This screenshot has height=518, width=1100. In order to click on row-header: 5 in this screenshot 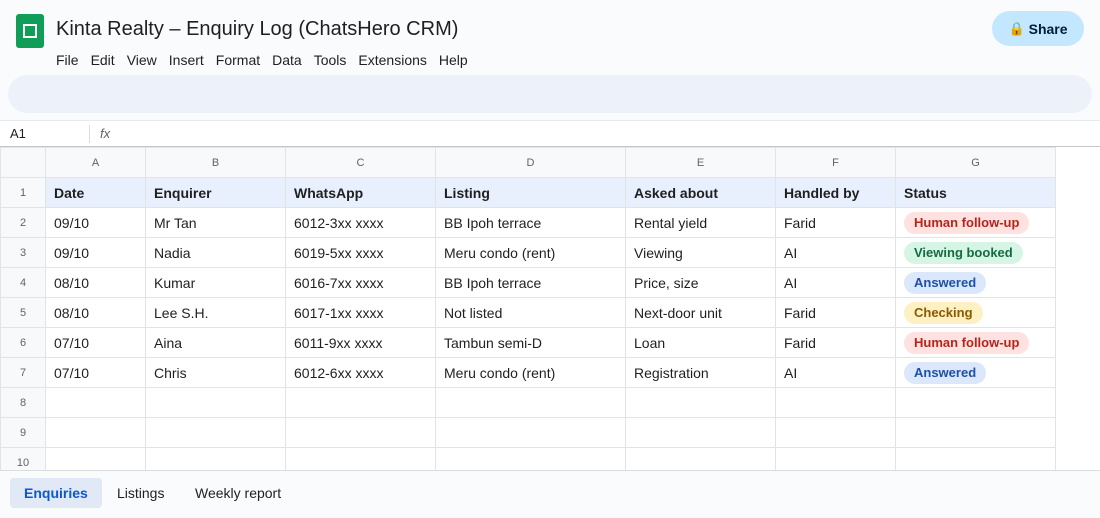, I will do `click(23, 312)`.